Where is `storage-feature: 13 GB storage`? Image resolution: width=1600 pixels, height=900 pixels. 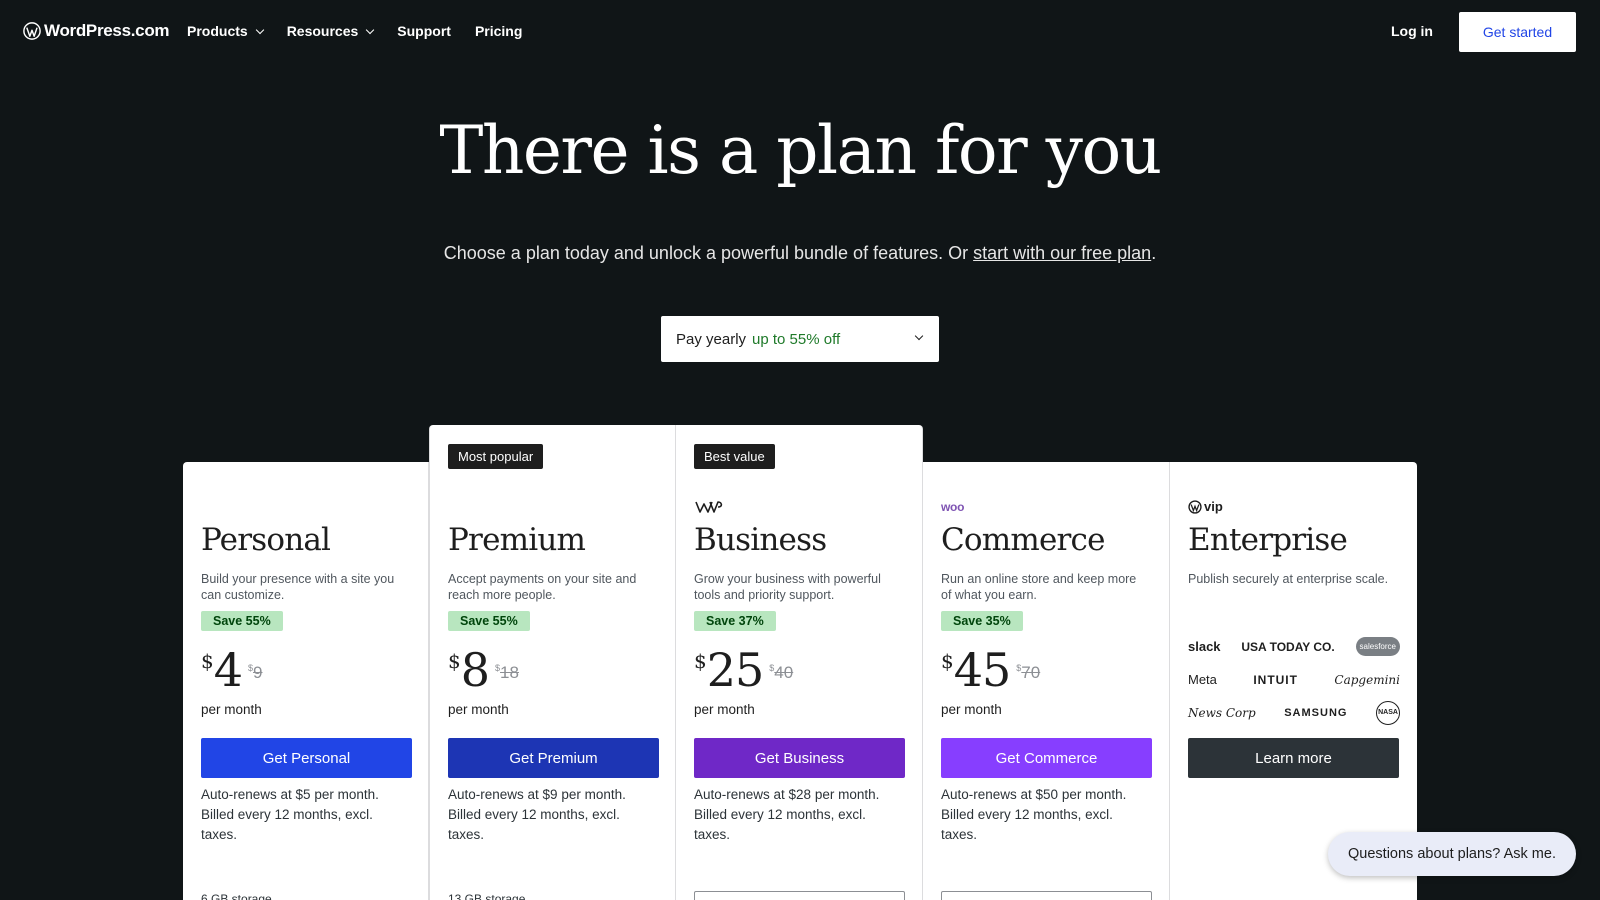
storage-feature: 13 GB storage is located at coordinates (487, 896).